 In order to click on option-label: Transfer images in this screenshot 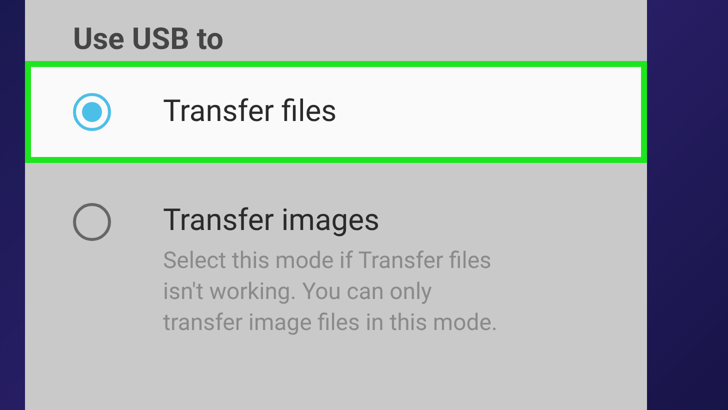, I will do `click(272, 221)`.